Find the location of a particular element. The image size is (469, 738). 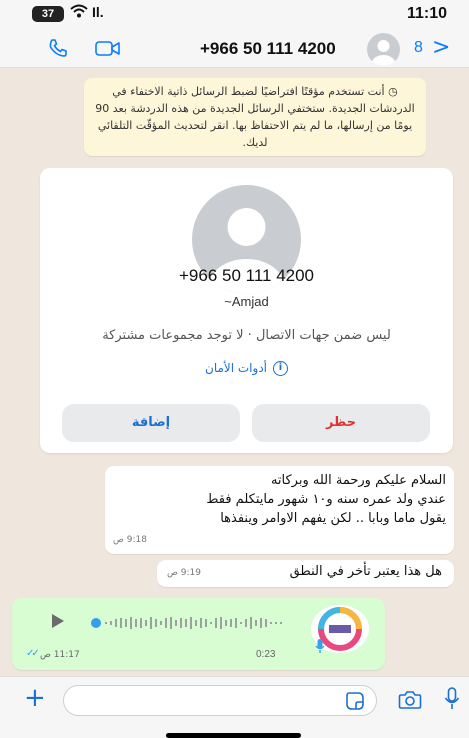

plus-icon: + is located at coordinates (35, 698).